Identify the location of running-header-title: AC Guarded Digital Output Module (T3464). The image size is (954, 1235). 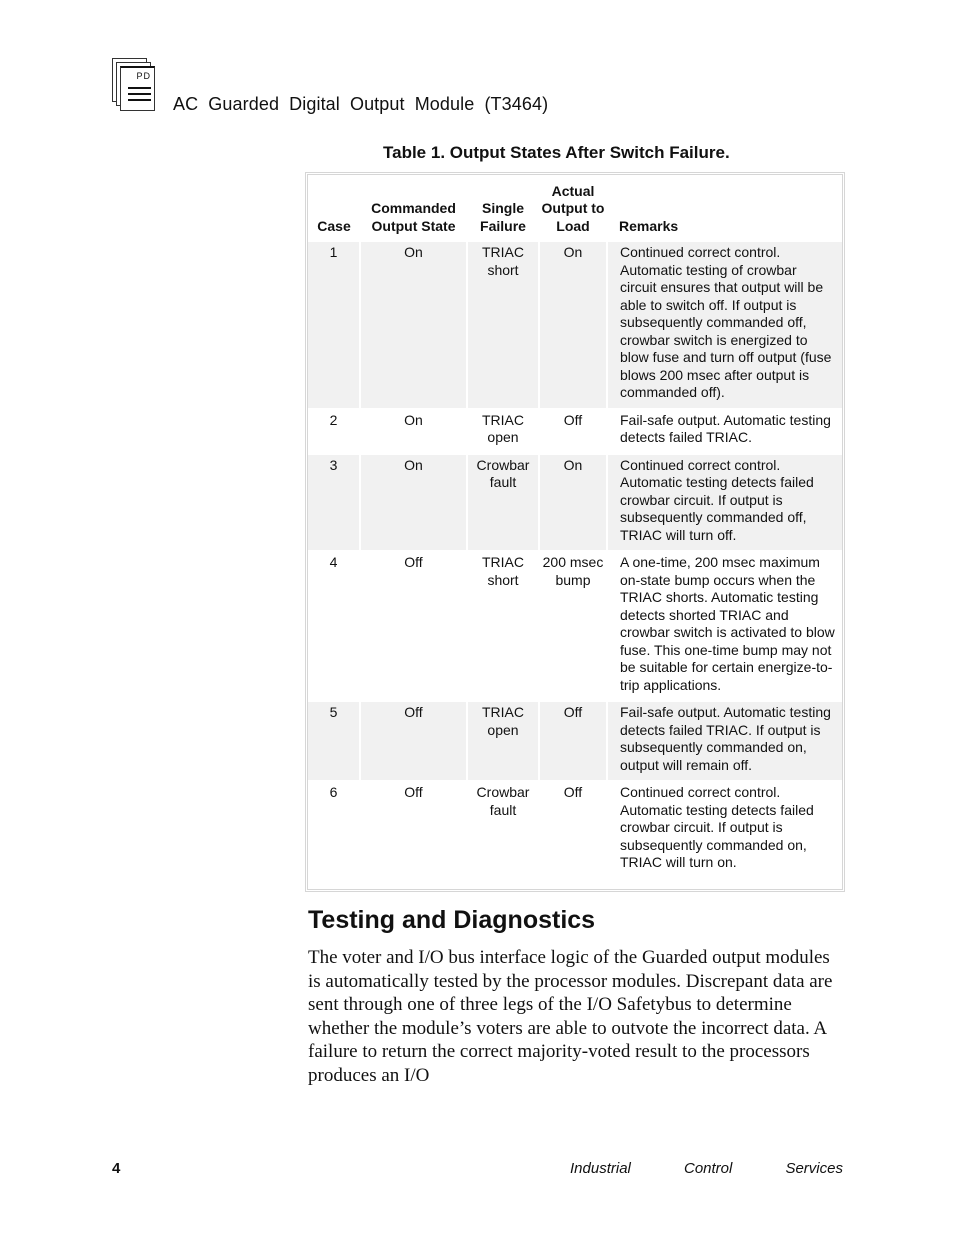
(361, 104).